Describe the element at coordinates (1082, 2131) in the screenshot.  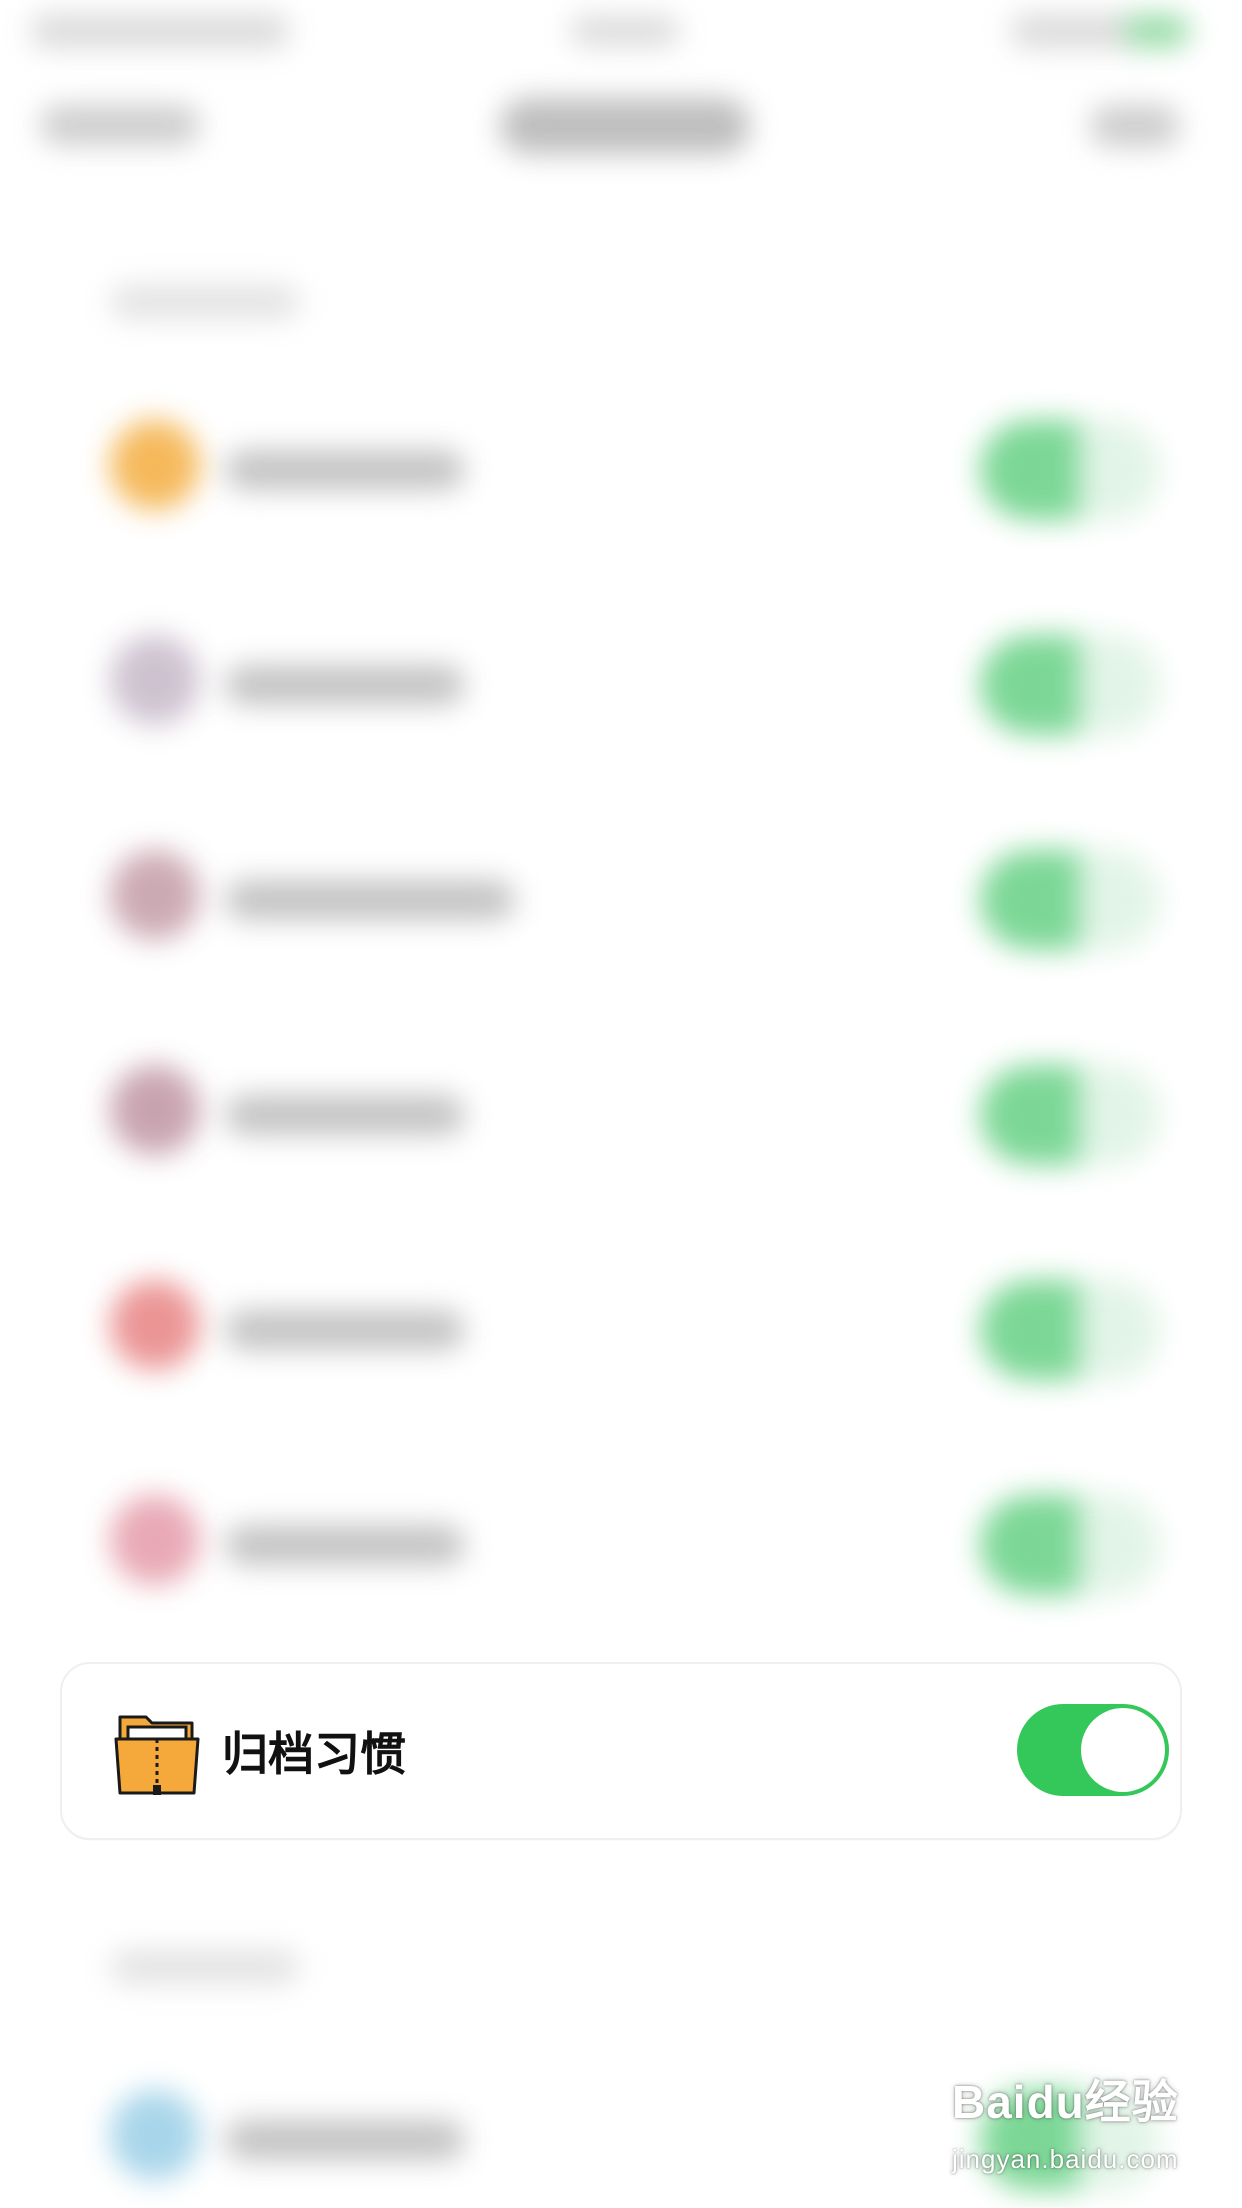
I see `baidu-jingyan-watermark: Baidu经验 jingyan.baidu.com` at that location.